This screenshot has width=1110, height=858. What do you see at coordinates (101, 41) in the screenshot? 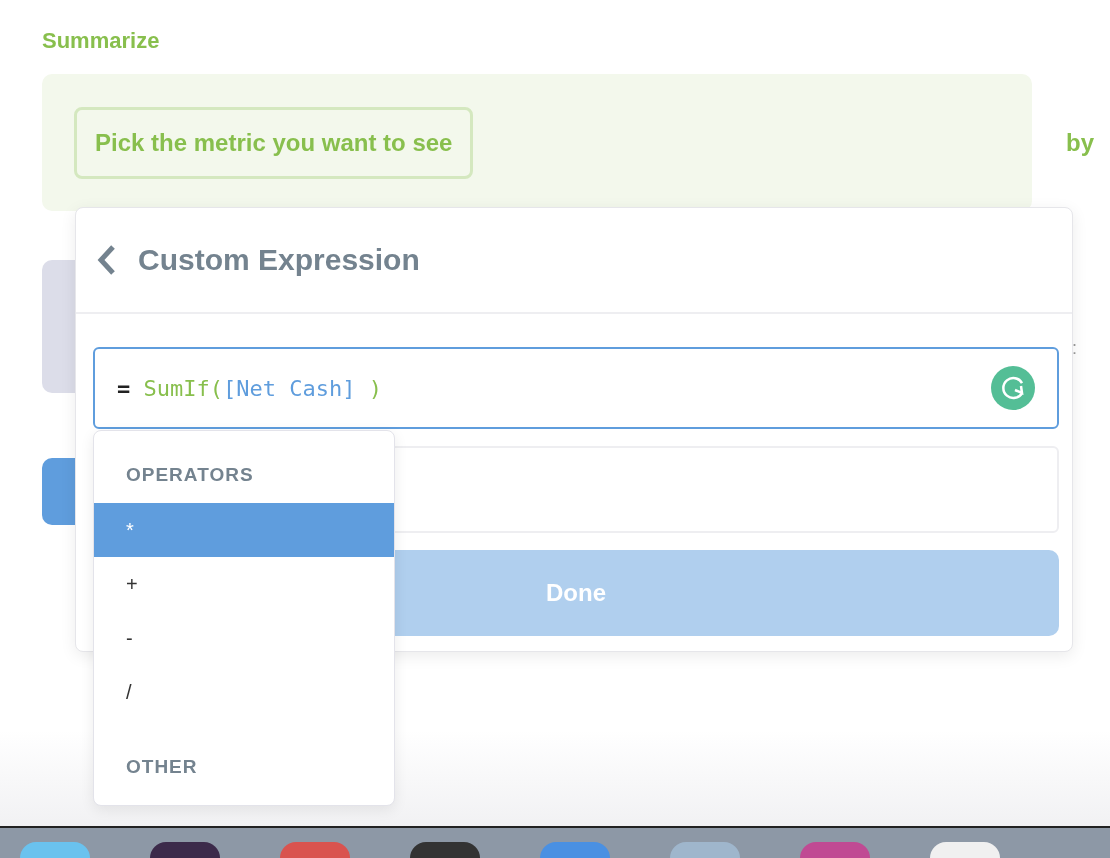
I see `section-title: Summarize` at bounding box center [101, 41].